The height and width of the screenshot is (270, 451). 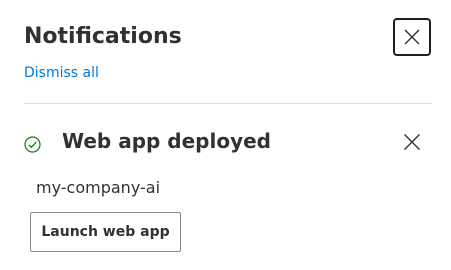 I want to click on launch-web-app-button: Launch web app, so click(x=105, y=232).